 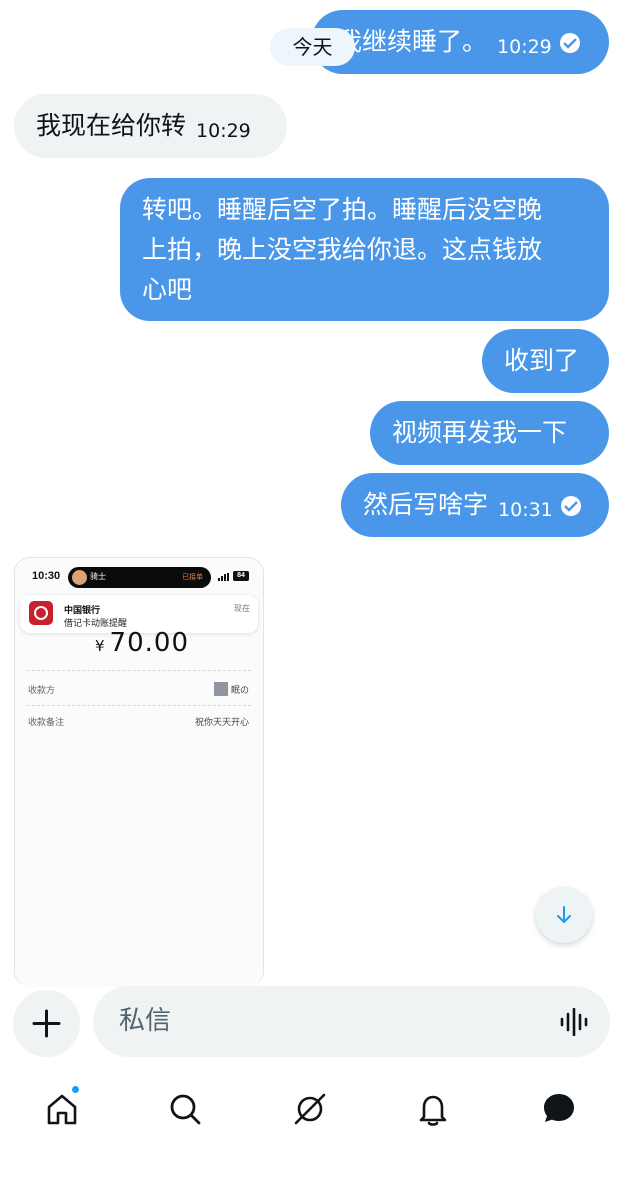 What do you see at coordinates (98, 576) in the screenshot?
I see `island-name: 骑士` at bounding box center [98, 576].